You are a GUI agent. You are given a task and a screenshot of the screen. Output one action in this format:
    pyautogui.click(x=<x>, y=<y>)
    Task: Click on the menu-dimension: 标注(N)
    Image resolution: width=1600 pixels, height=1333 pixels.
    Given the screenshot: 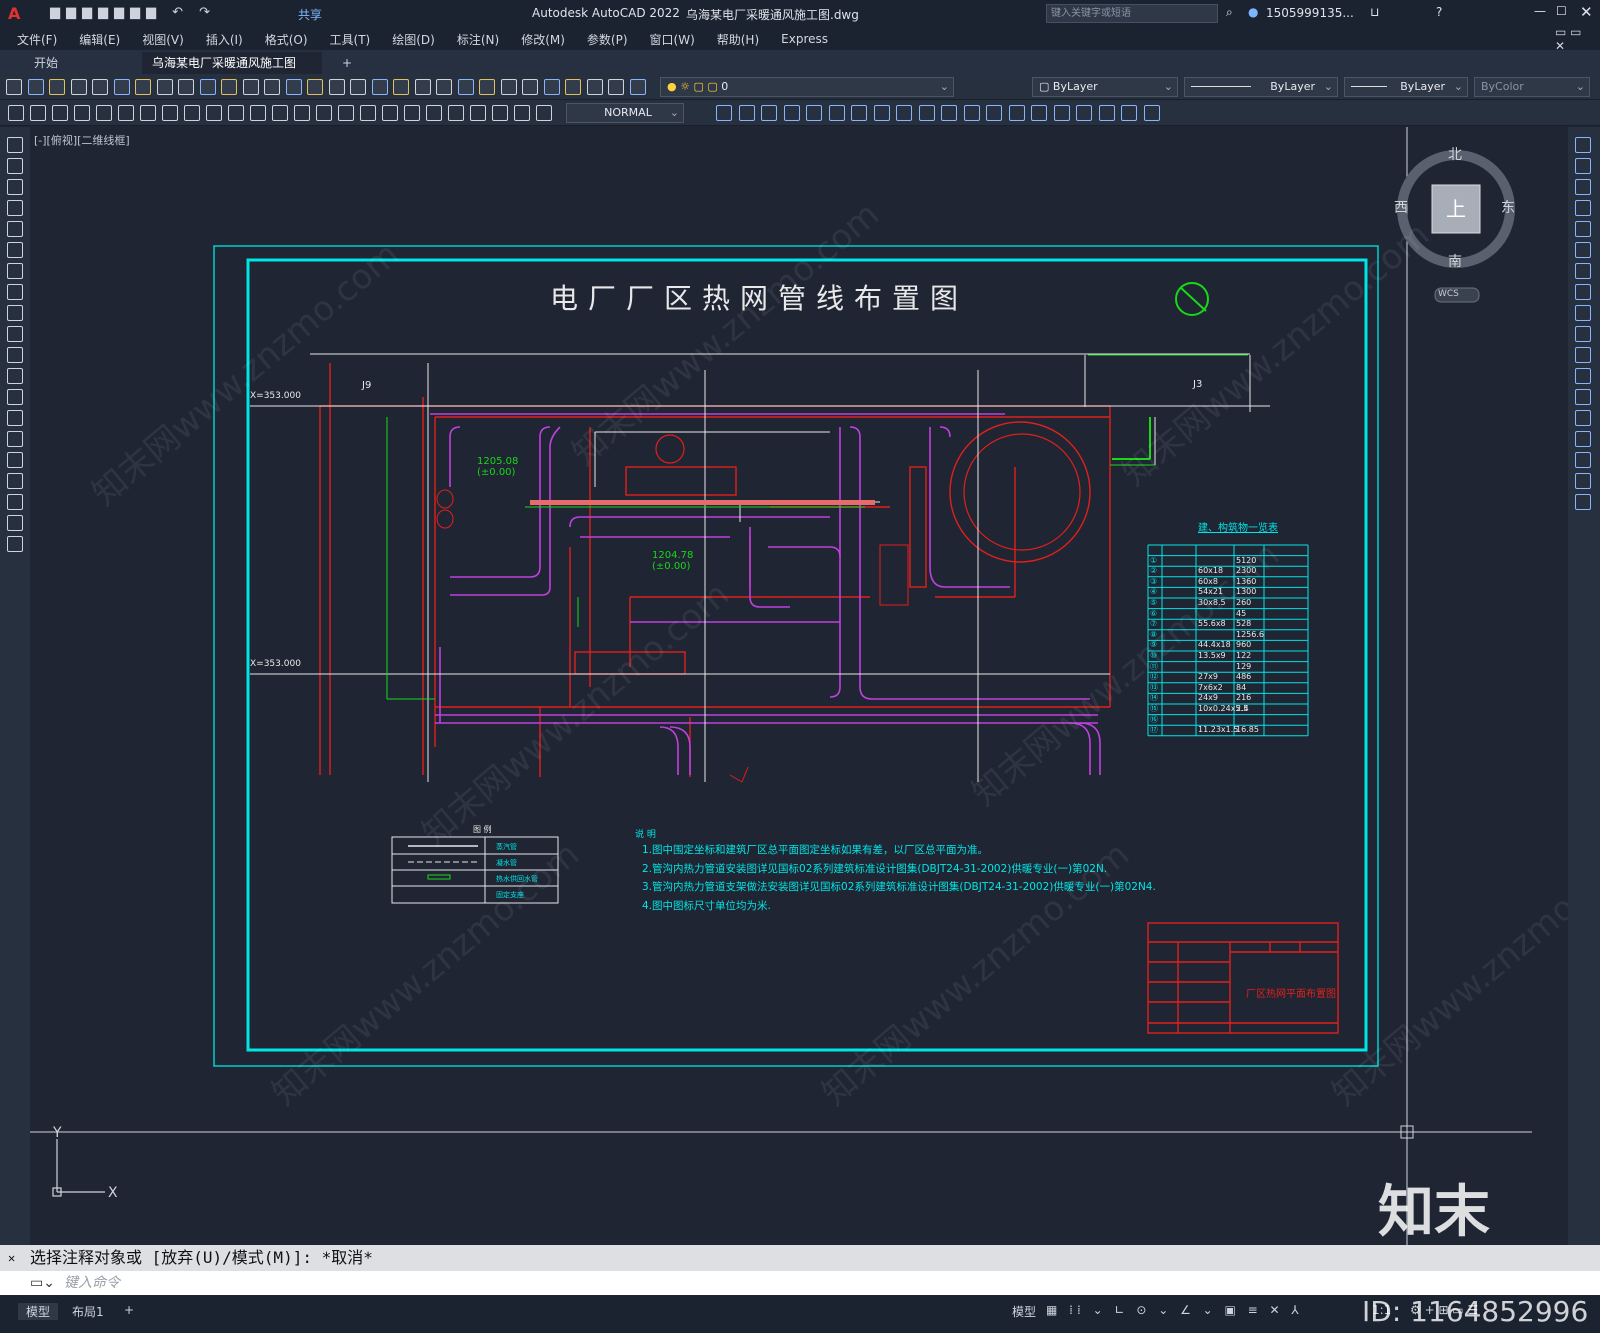 What is the action you would take?
    pyautogui.click(x=478, y=39)
    